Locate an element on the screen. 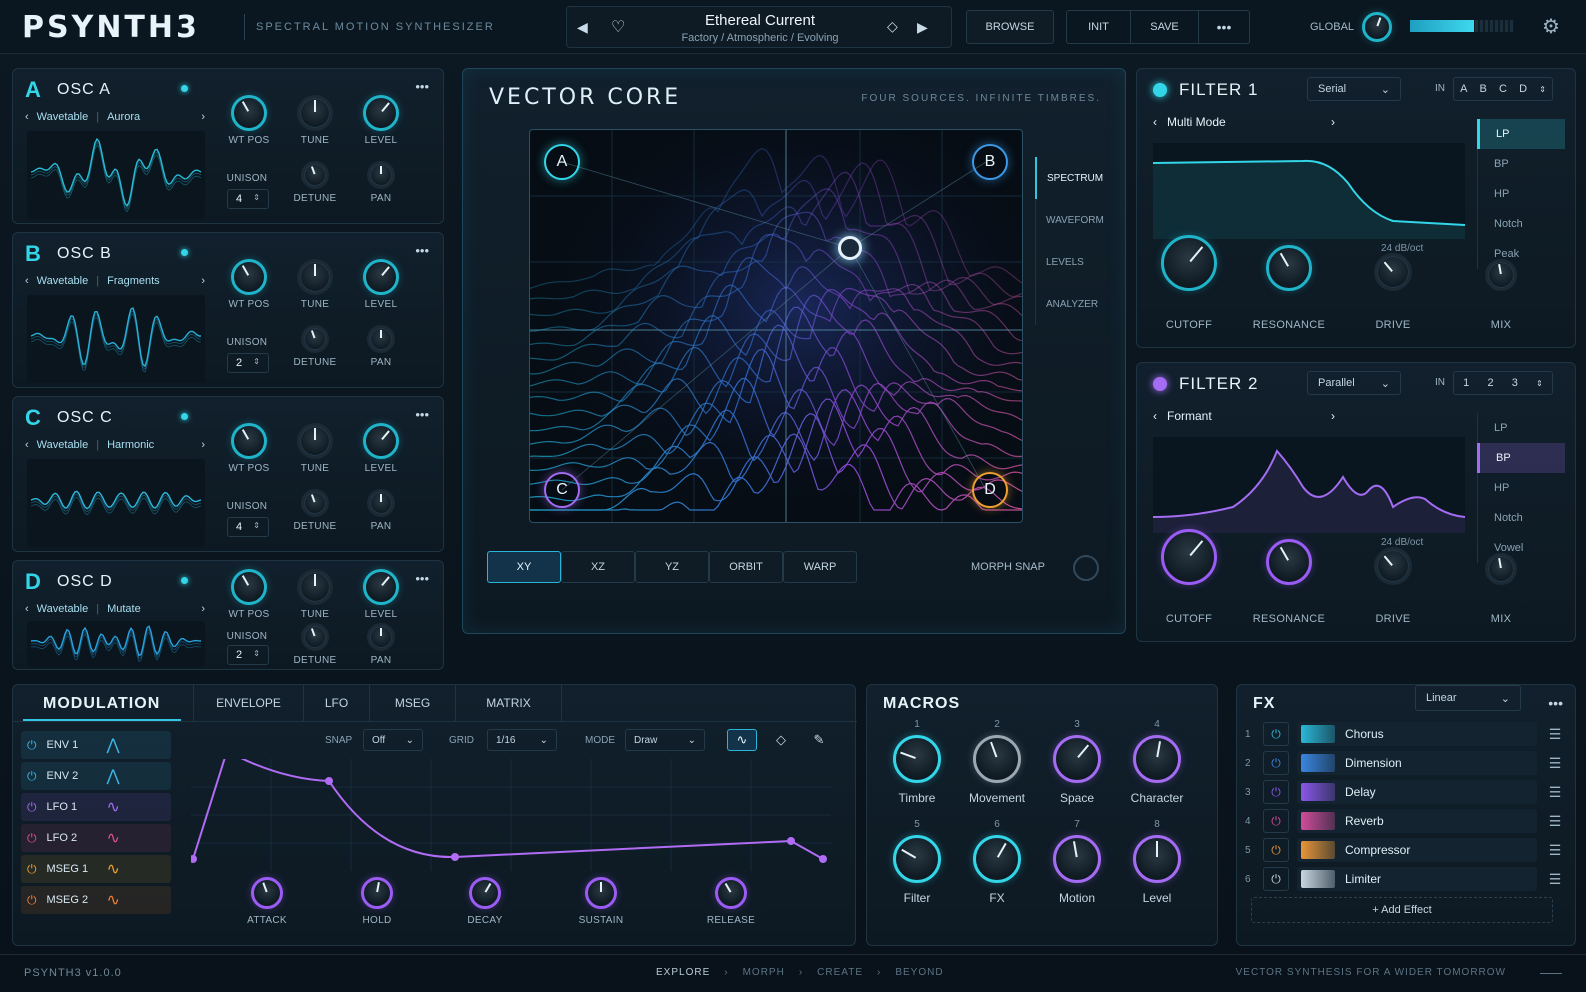 This screenshot has width=1586, height=992. prev-wavetable-icon: ‹ is located at coordinates (27, 281).